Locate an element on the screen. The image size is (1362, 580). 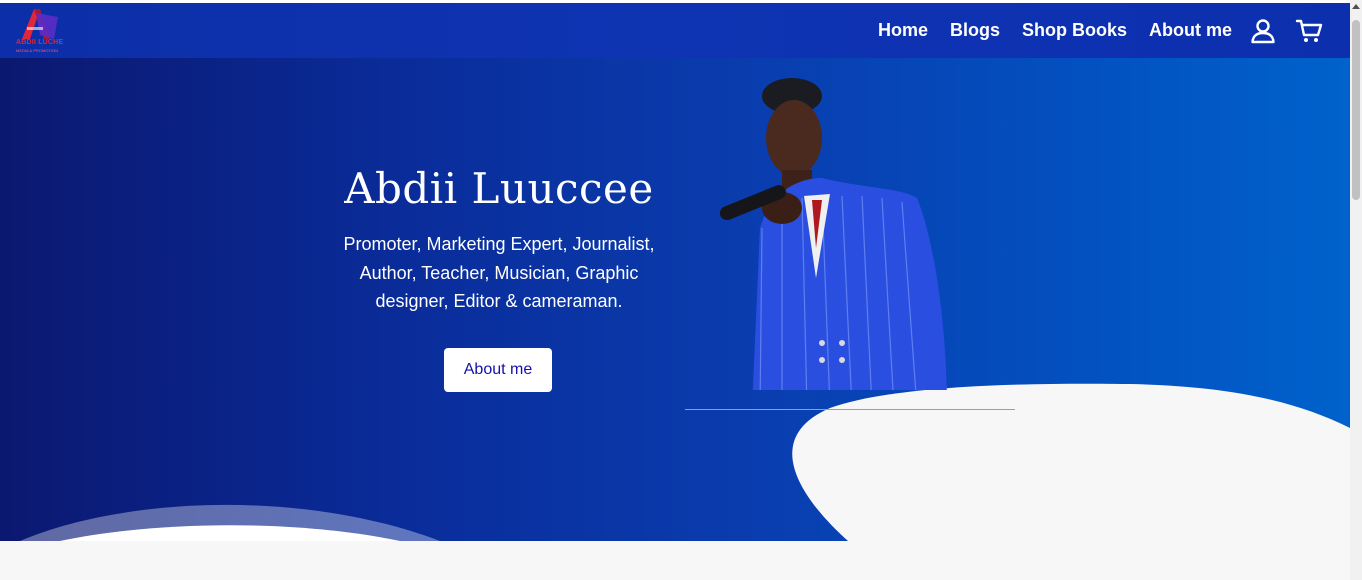
scrollbar-thumb is located at coordinates (1356, 110).